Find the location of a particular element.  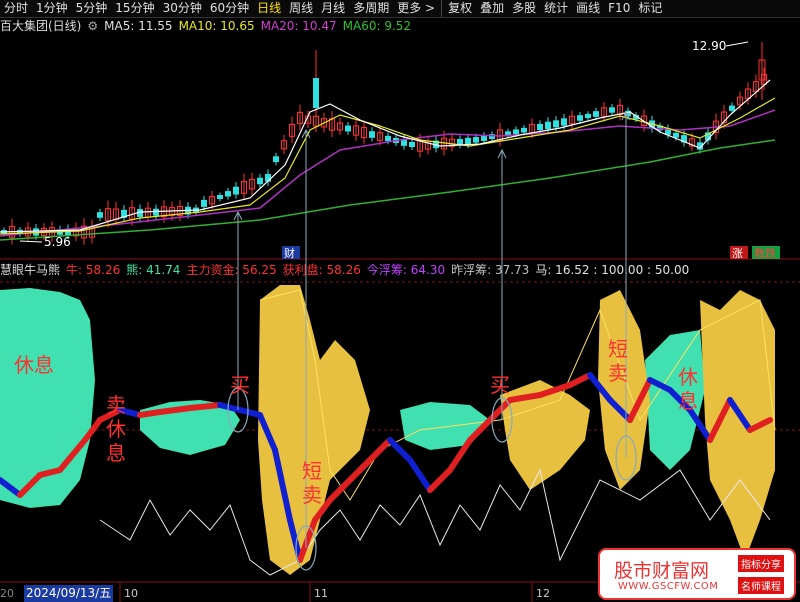

annotation-buy2: 买 is located at coordinates (500, 385).